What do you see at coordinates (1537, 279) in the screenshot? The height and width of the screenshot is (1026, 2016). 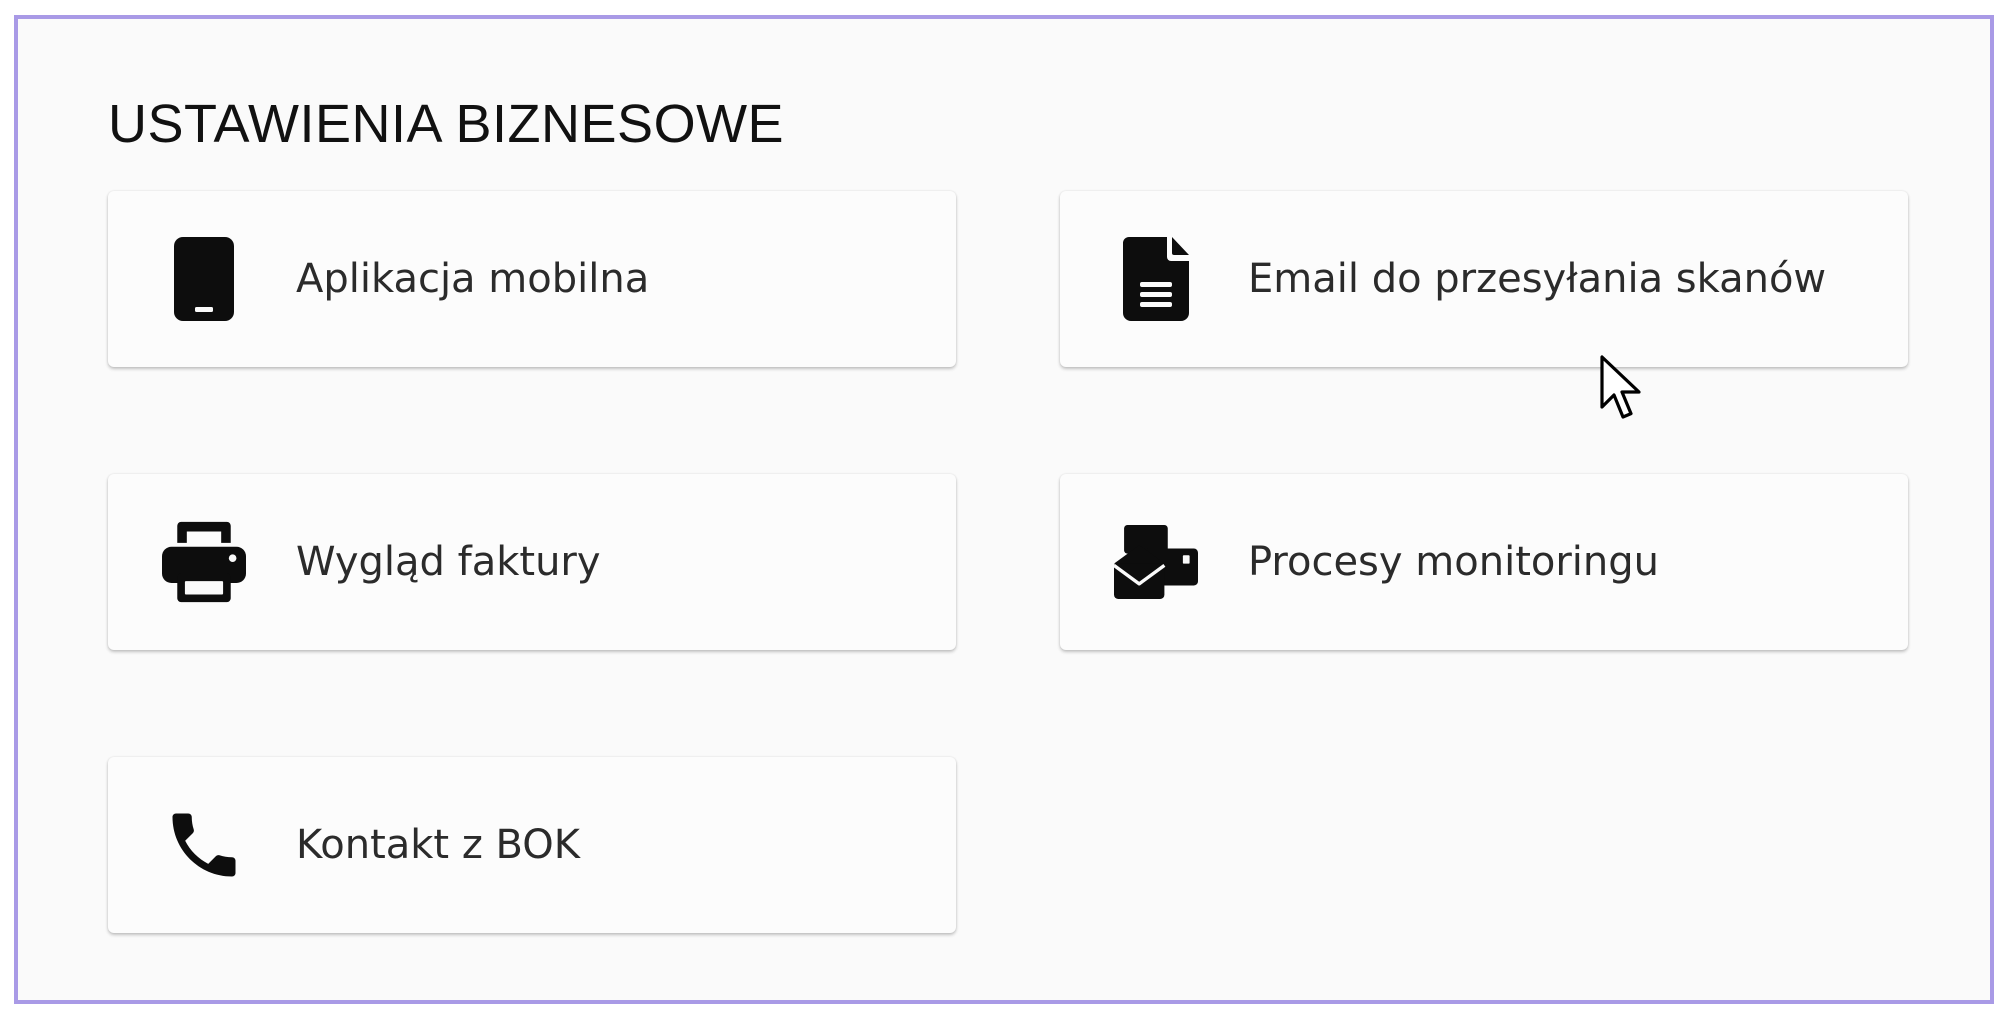 I see `card-label: Email do przesyłania skanów` at bounding box center [1537, 279].